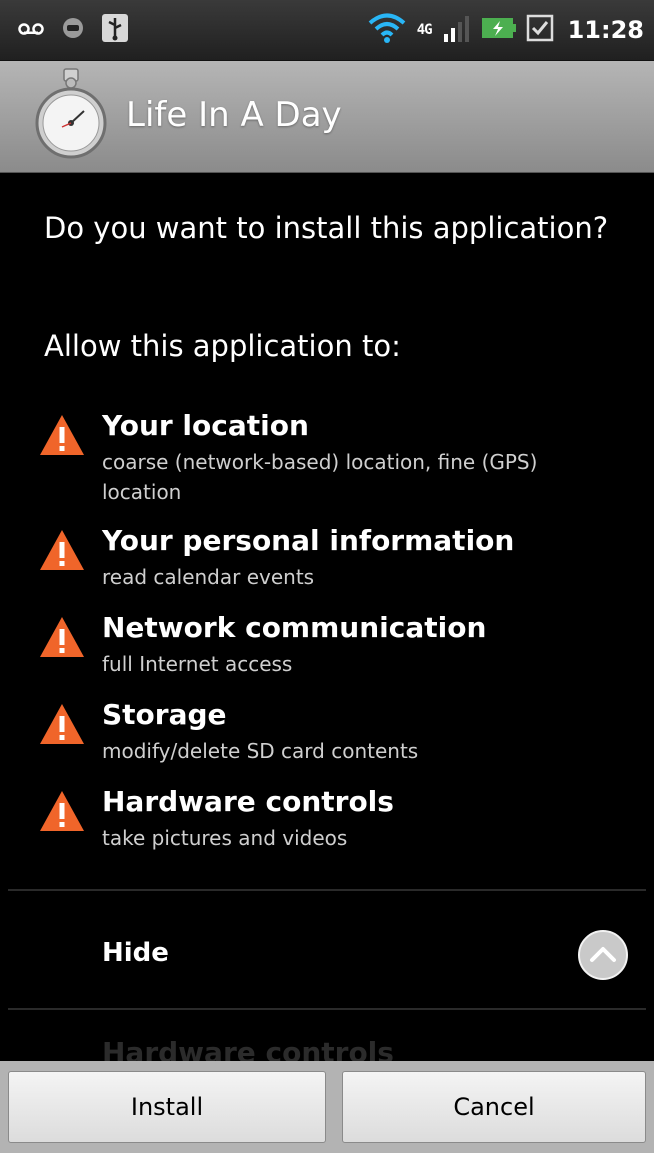 The height and width of the screenshot is (1153, 654). What do you see at coordinates (208, 577) in the screenshot?
I see `permission-description: read calendar events` at bounding box center [208, 577].